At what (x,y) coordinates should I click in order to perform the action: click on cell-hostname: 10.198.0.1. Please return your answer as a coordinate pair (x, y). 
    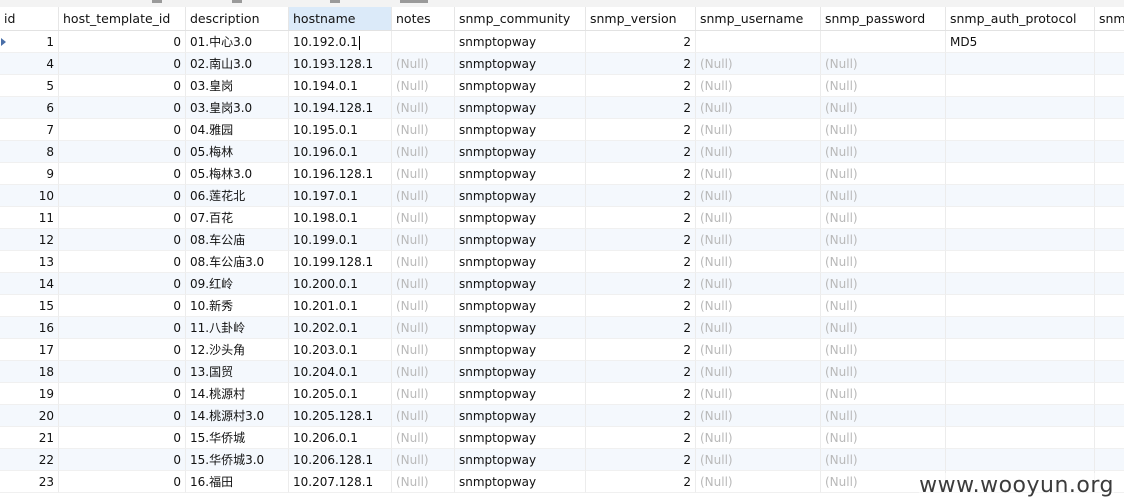
    Looking at the image, I should click on (340, 218).